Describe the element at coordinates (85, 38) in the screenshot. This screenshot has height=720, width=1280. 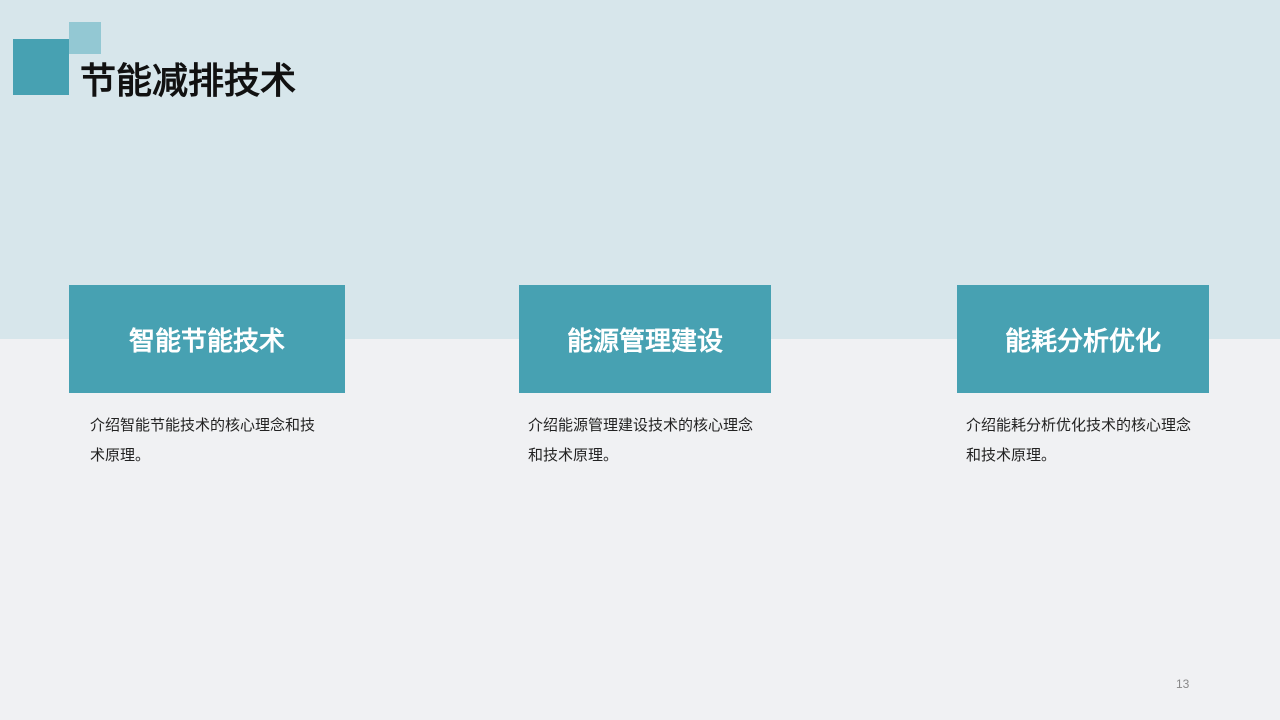
I see `decorative-square-small` at that location.